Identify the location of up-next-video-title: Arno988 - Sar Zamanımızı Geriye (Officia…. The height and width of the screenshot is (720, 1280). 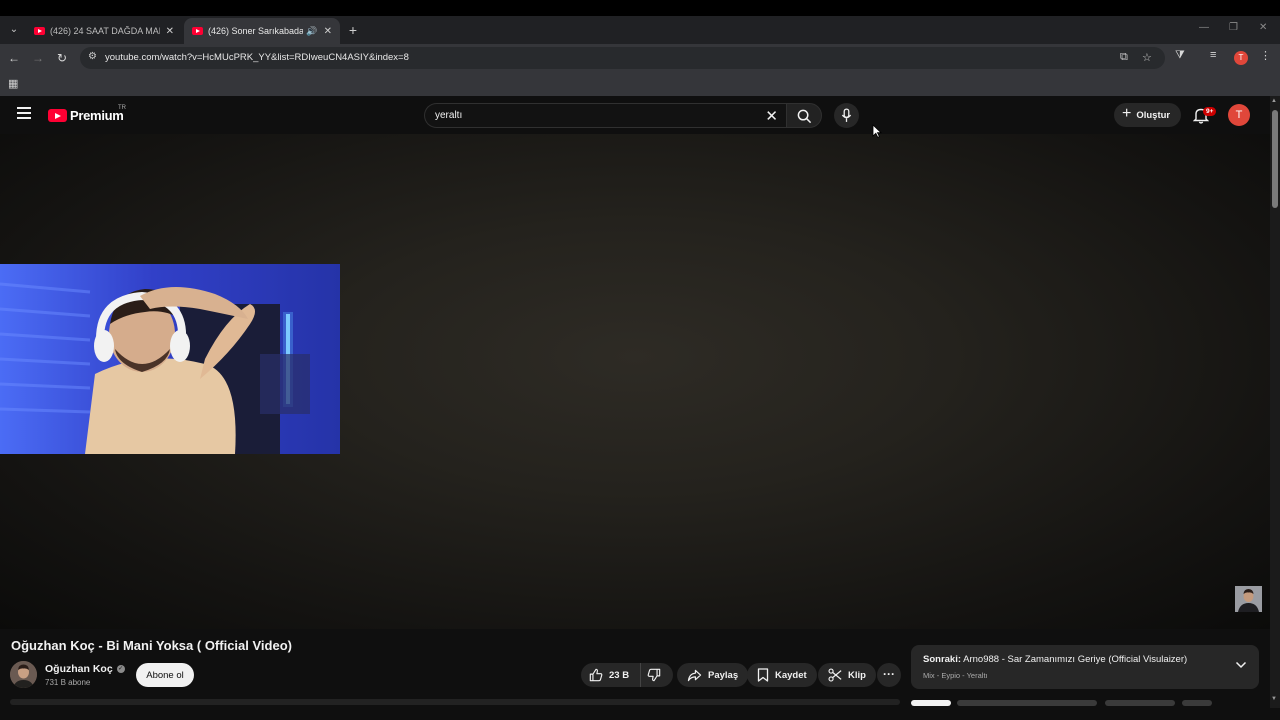
(1075, 659).